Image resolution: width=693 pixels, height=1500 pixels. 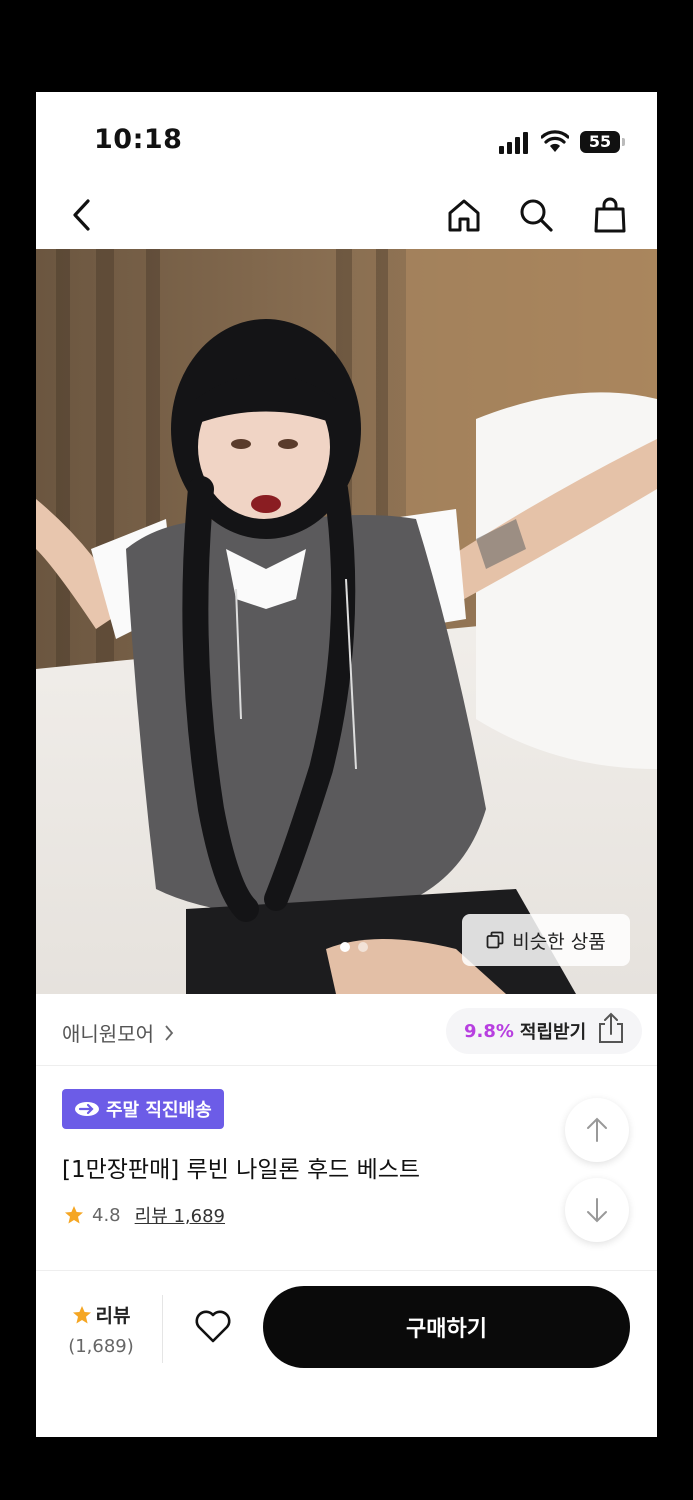 I want to click on search-button, so click(x=536, y=215).